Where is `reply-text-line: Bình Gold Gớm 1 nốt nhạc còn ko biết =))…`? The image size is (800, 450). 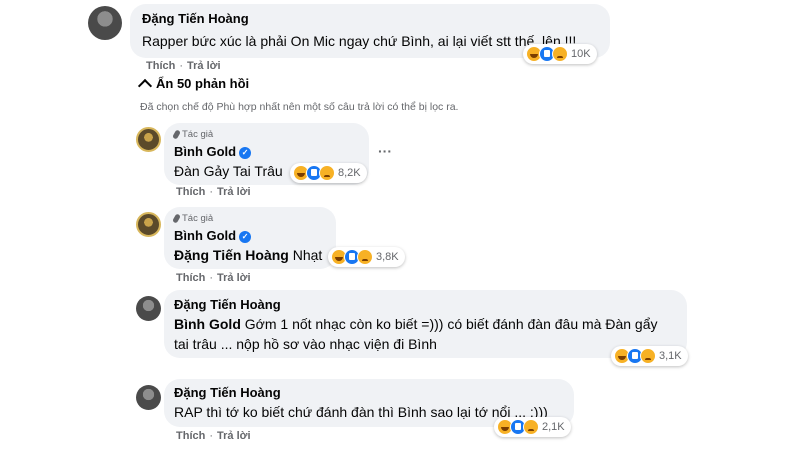 reply-text-line: Bình Gold Gớm 1 nốt nhạc còn ko biết =))… is located at coordinates (415, 324).